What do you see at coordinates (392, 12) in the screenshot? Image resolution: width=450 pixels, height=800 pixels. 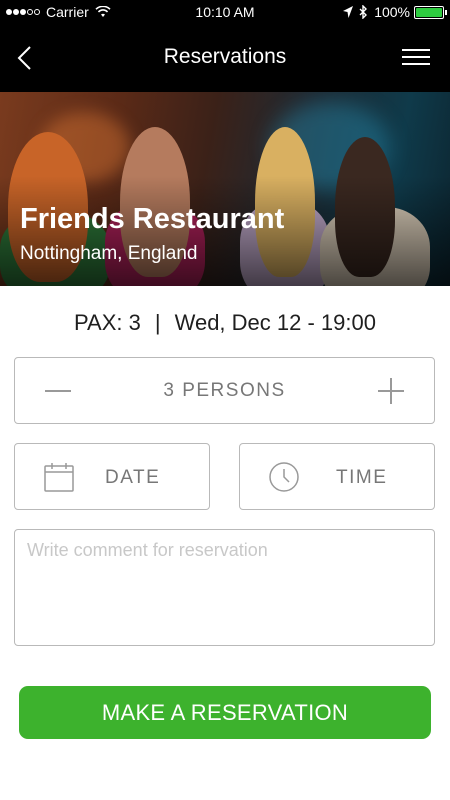 I see `battery-percent: 100%` at bounding box center [392, 12].